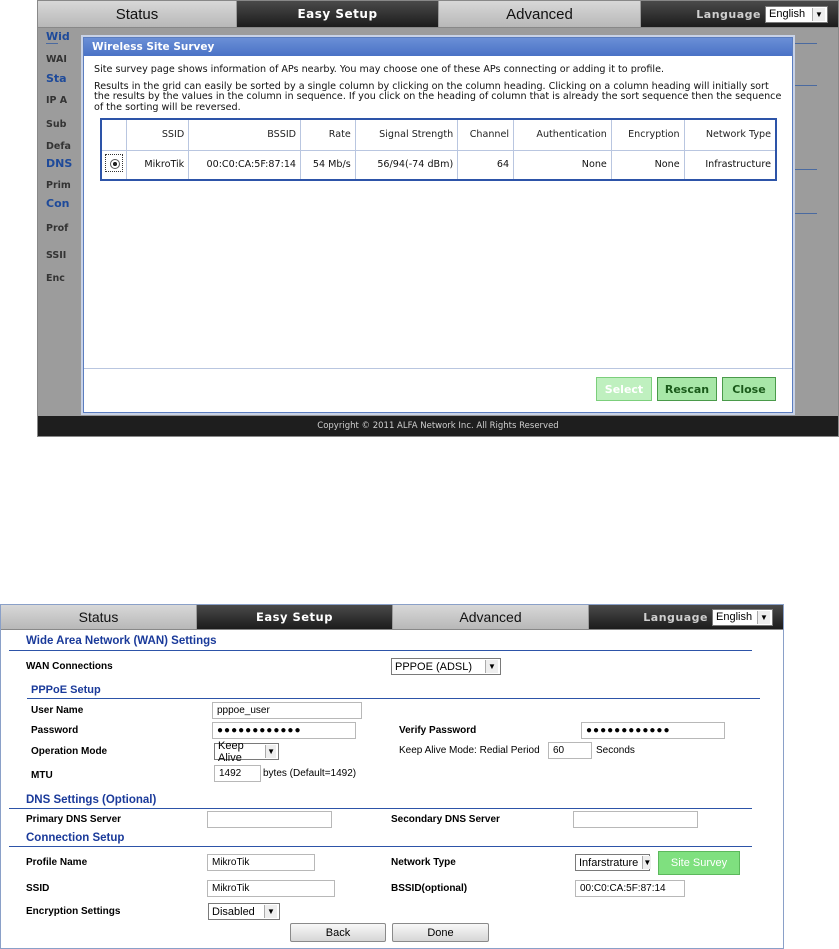 The width and height of the screenshot is (839, 949). Describe the element at coordinates (58, 36) in the screenshot. I see `bg-fragment: Wid` at that location.